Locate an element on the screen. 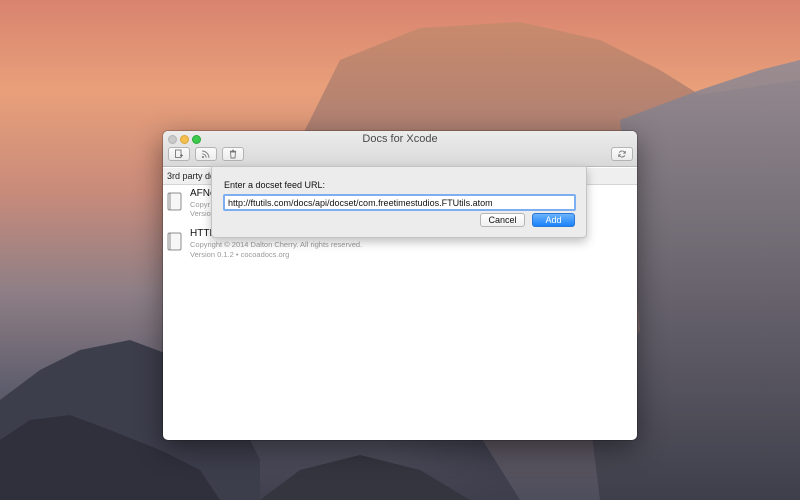 Image resolution: width=800 pixels, height=500 pixels. cancel-button: Cancel is located at coordinates (502, 220).